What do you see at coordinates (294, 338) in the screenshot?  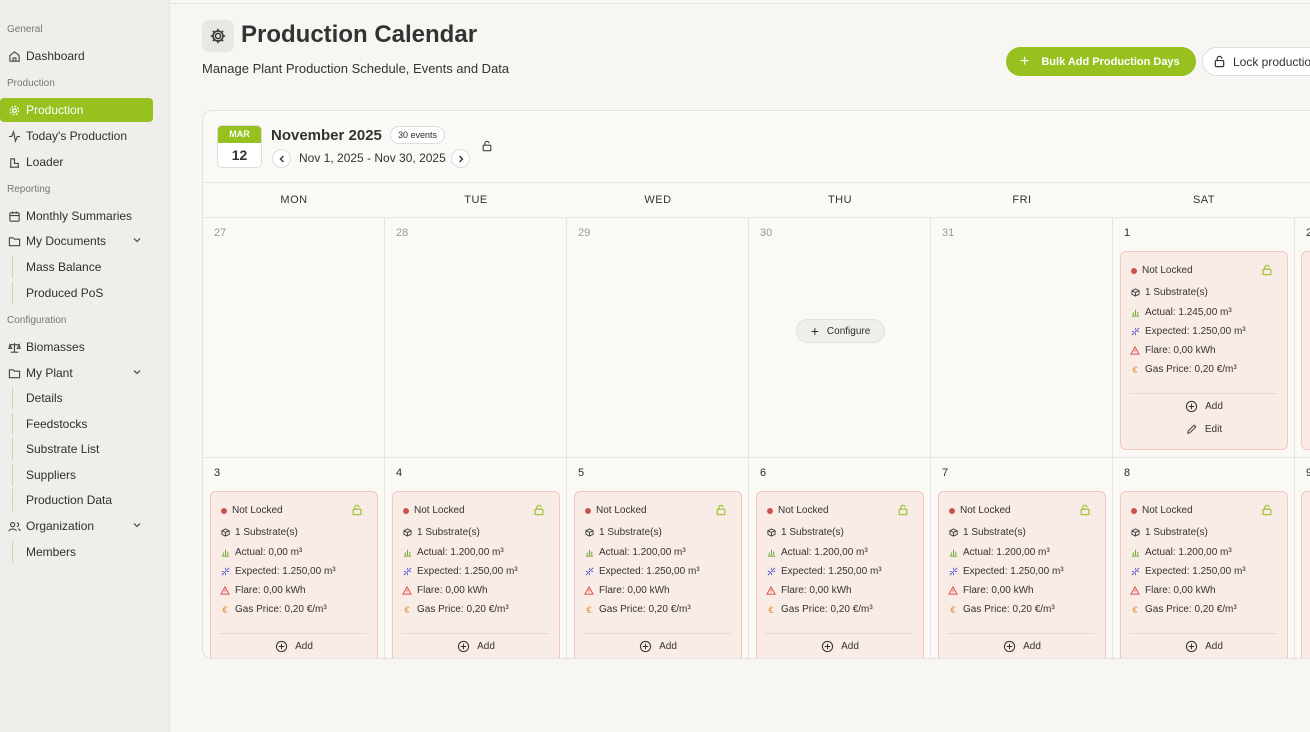 I see `day-cell: 27` at bounding box center [294, 338].